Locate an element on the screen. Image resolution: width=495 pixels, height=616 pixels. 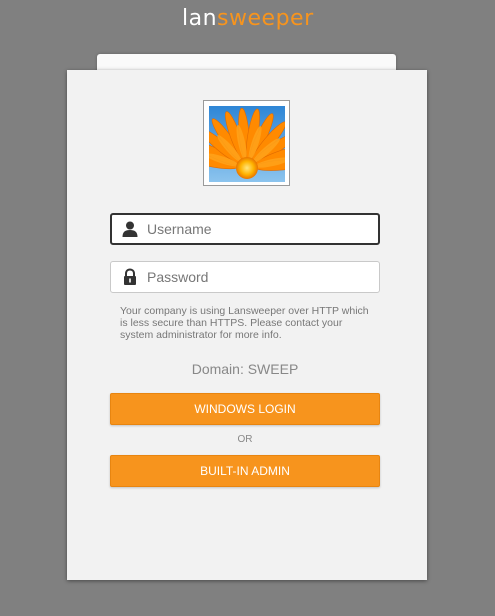
password-field is located at coordinates (245, 277).